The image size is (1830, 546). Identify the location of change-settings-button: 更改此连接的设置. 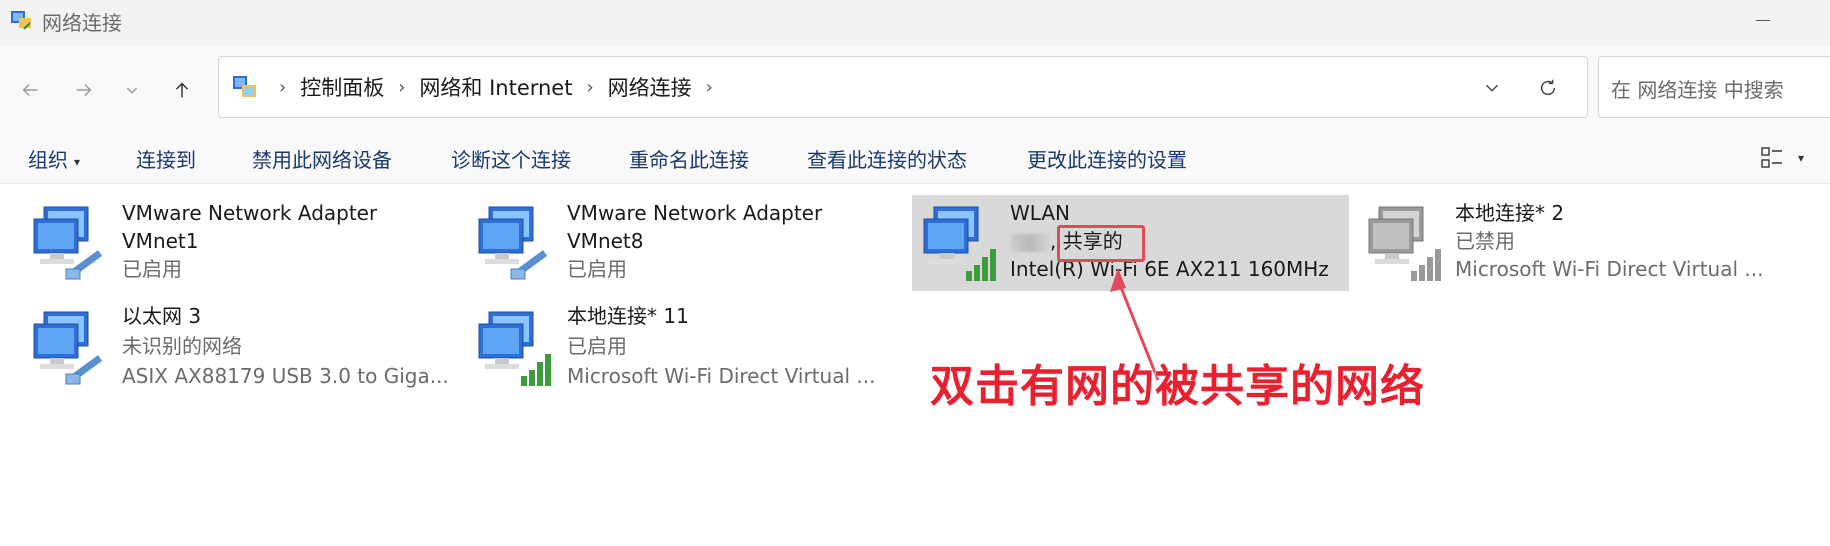
(1107, 158).